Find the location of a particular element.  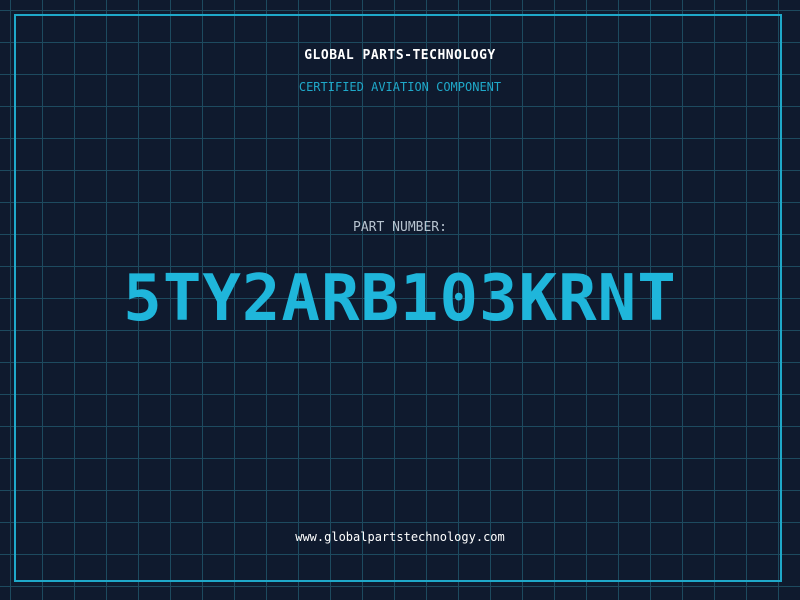

part-number-value: 5TY2ARB103KRNT is located at coordinates (400, 299).